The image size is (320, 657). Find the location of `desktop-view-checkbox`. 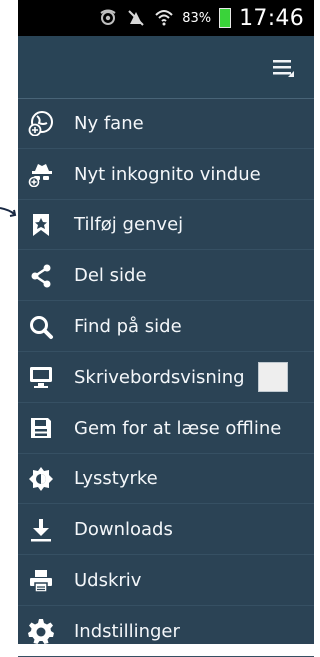

desktop-view-checkbox is located at coordinates (273, 376).